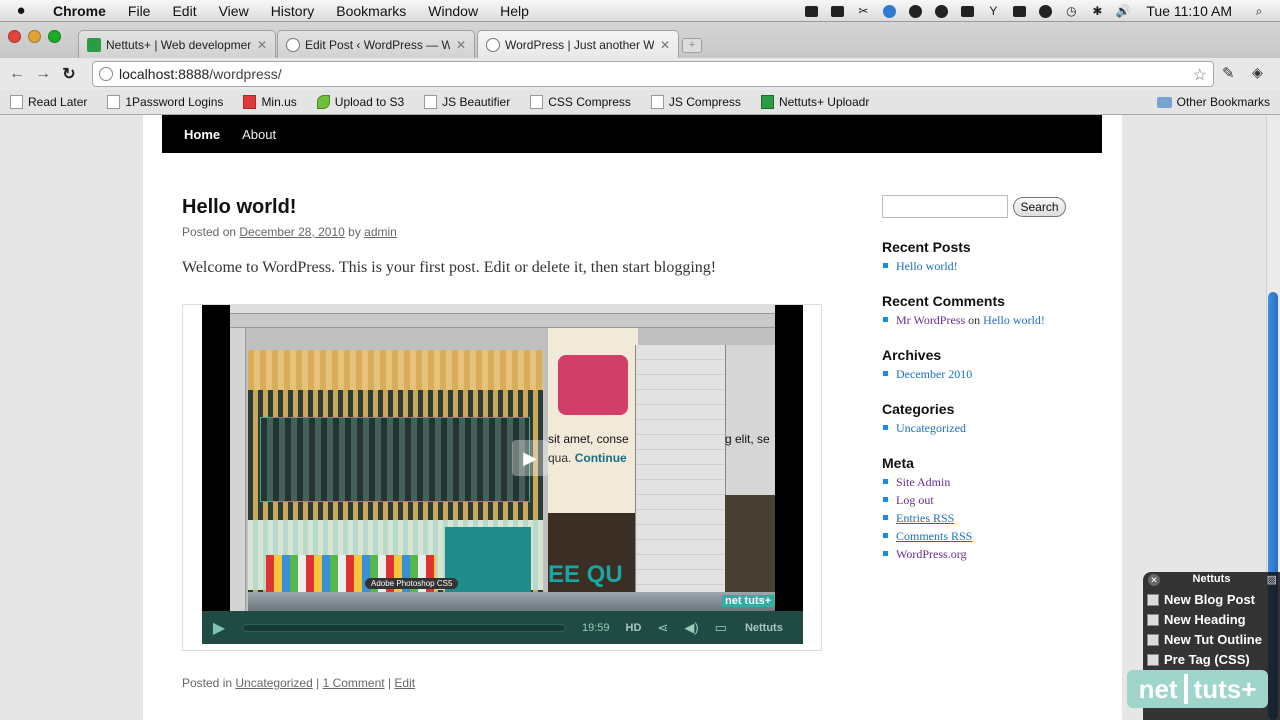  What do you see at coordinates (270, 102) in the screenshot?
I see `bookmark-minus: Min.us` at bounding box center [270, 102].